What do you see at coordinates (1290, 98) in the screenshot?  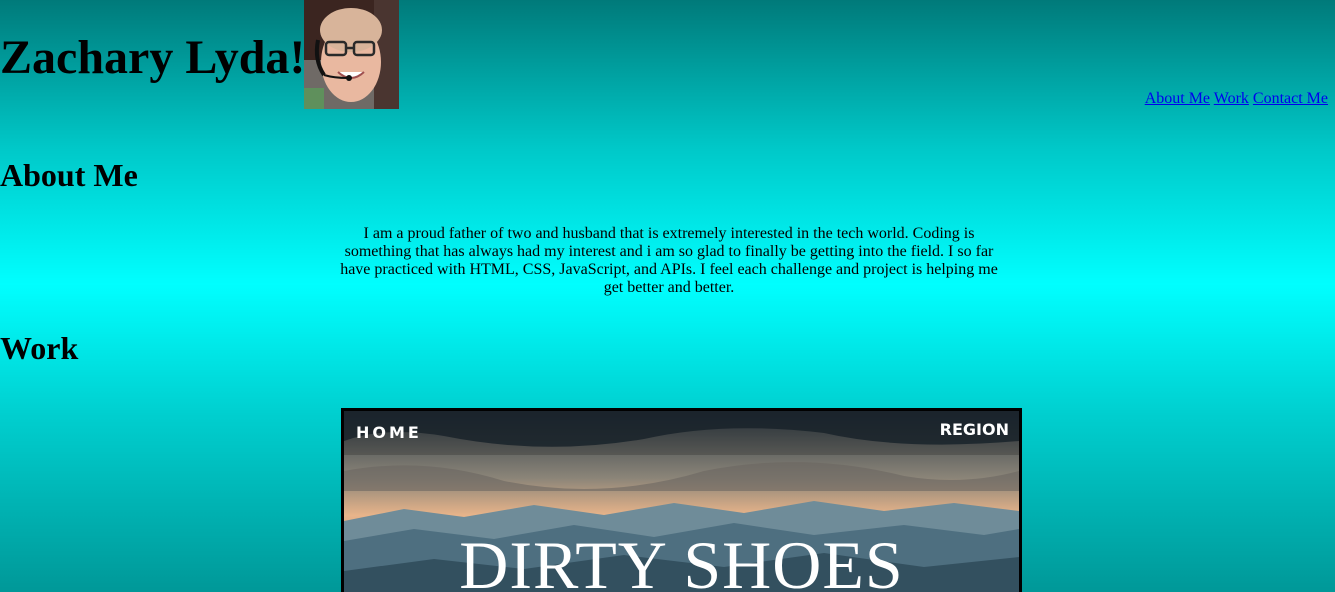 I see `nav-link-contact-me: Contact Me` at bounding box center [1290, 98].